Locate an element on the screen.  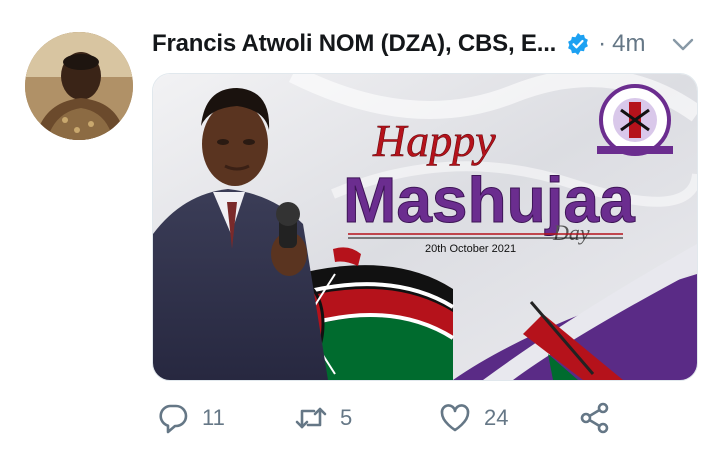
chevron-down-icon is located at coordinates (683, 44).